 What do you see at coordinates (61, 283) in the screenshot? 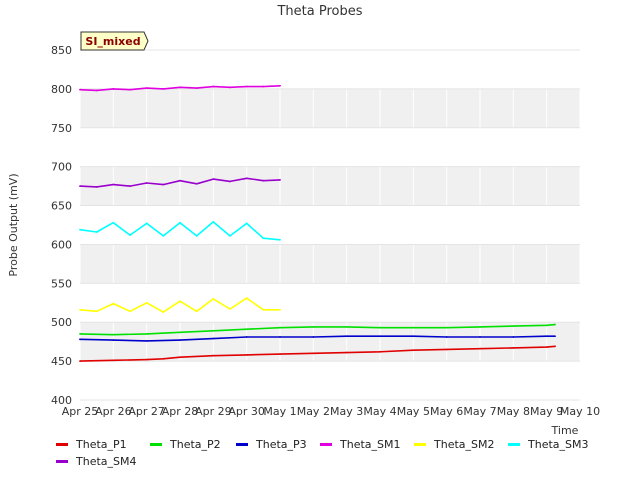
I see `y-tick-label: 550` at bounding box center [61, 283].